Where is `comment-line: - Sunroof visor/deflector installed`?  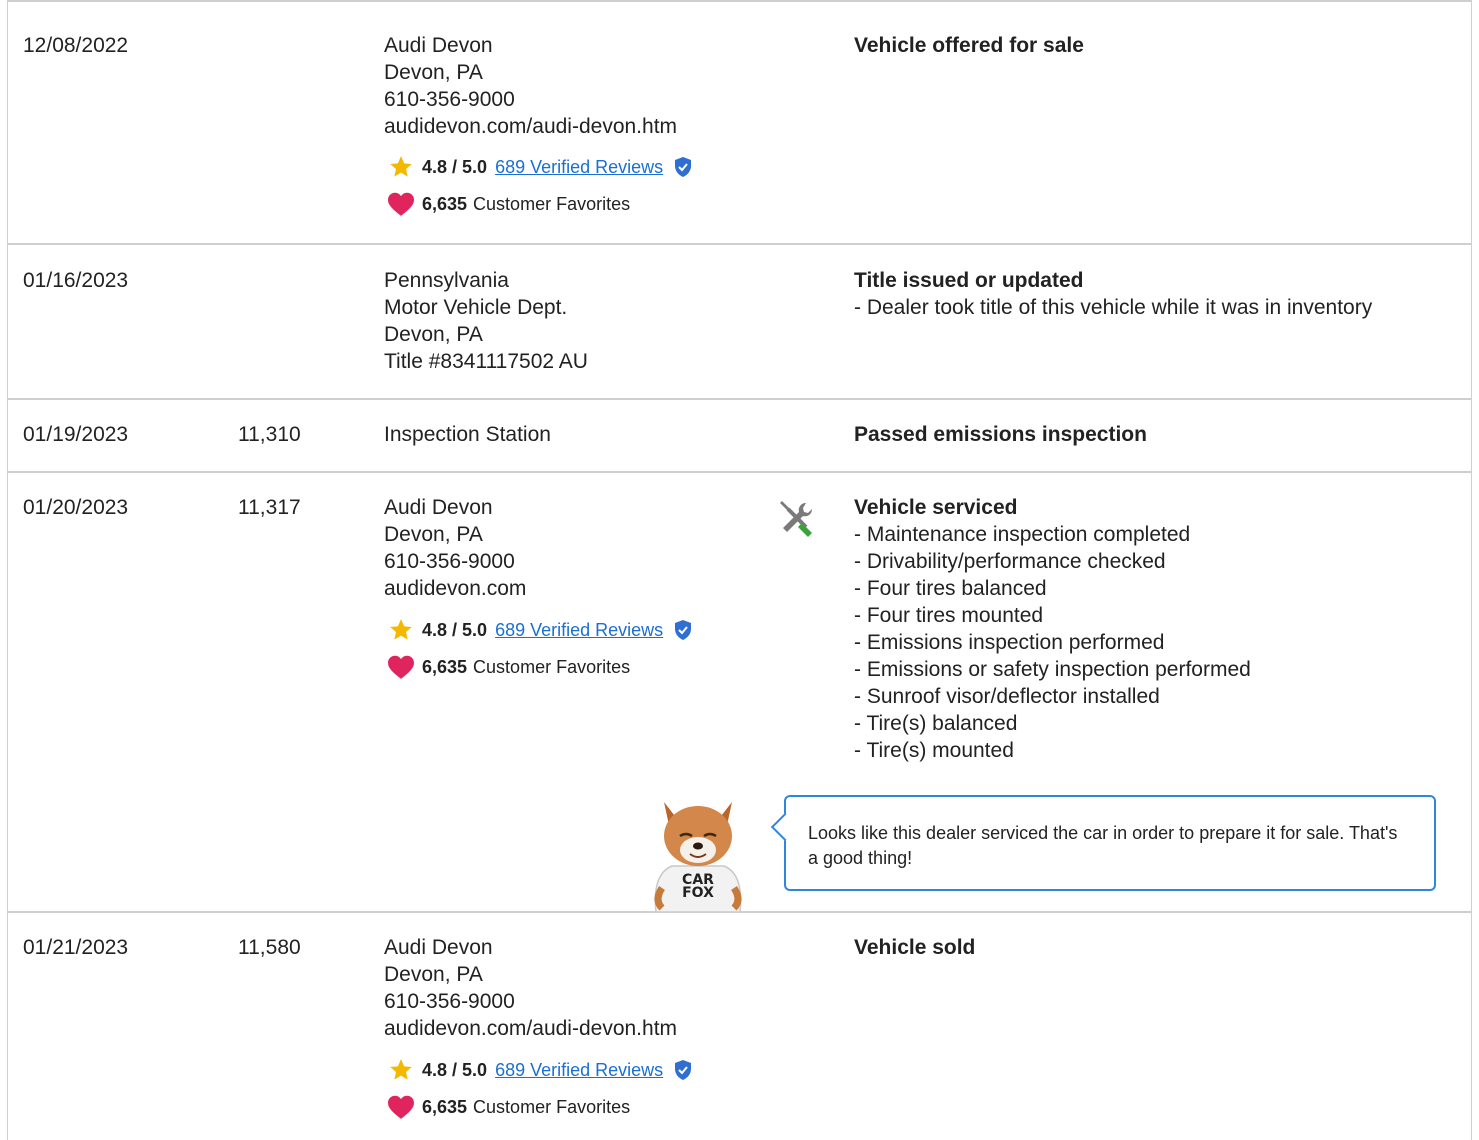
comment-line: - Sunroof visor/deflector installed is located at coordinates (1007, 696).